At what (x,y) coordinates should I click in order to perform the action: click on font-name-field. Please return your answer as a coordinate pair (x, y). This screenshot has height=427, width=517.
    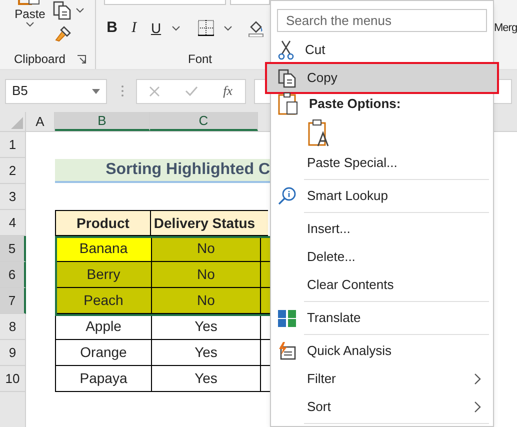
    Looking at the image, I should click on (165, 2).